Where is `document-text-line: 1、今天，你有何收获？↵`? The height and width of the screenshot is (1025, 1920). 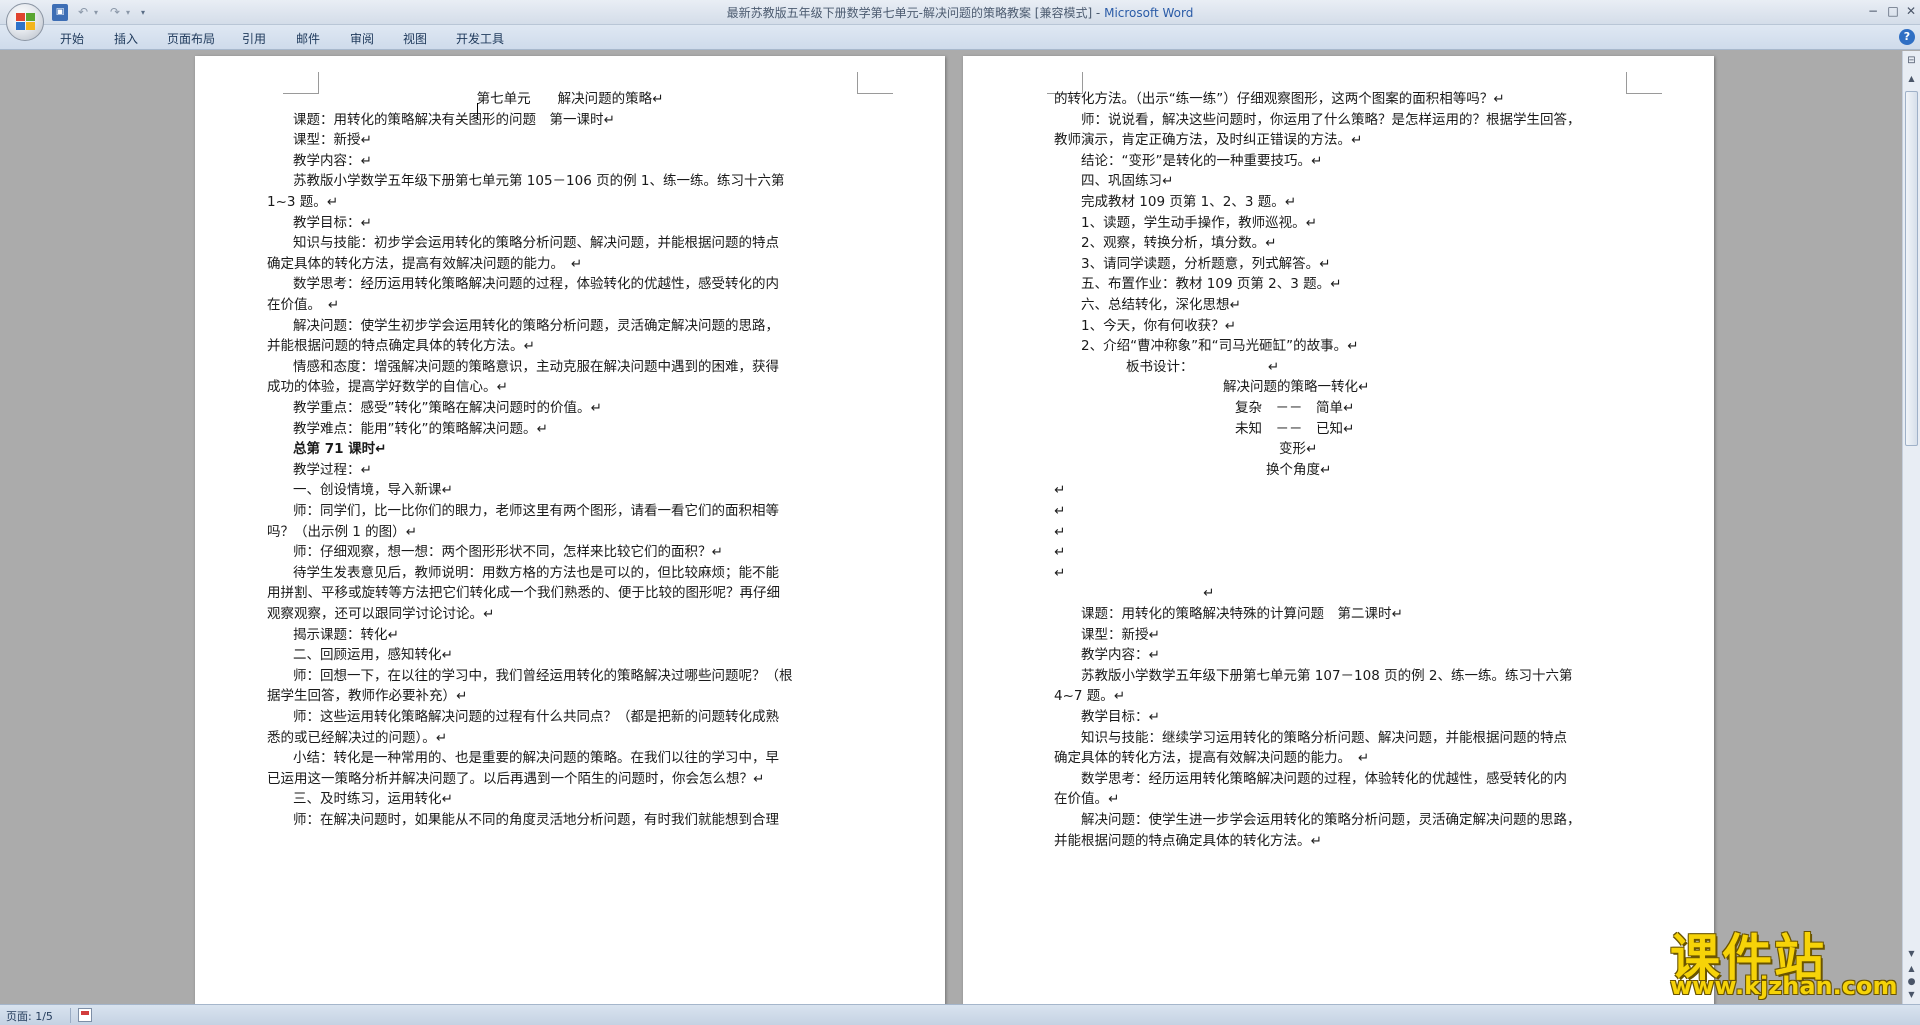
document-text-line: 1、今天，你有何收获？↵ is located at coordinates (1158, 325).